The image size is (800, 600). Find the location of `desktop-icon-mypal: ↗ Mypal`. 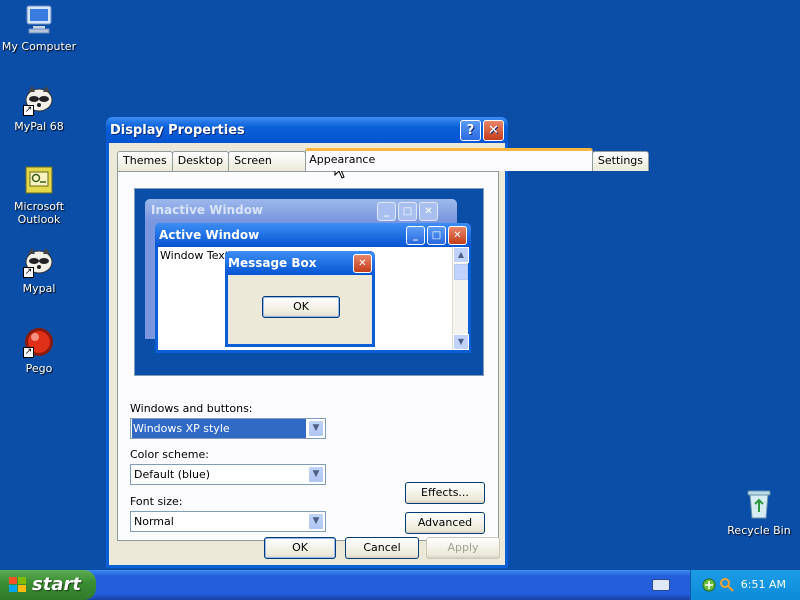

desktop-icon-mypal: ↗ Mypal is located at coordinates (39, 270).